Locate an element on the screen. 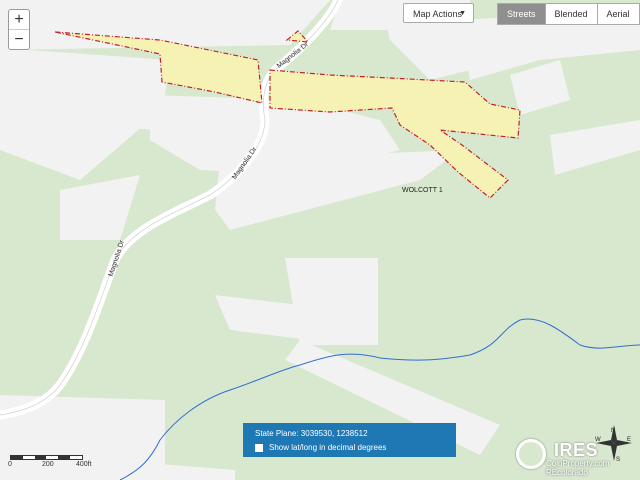 This screenshot has height=480, width=640. map-actions-dropdown: Map Actions ▼ is located at coordinates (438, 13).